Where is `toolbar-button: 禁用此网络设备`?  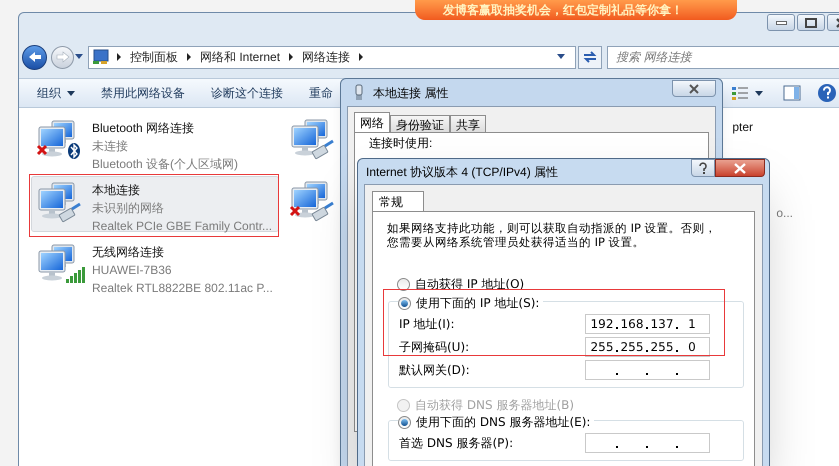 toolbar-button: 禁用此网络设备 is located at coordinates (143, 93).